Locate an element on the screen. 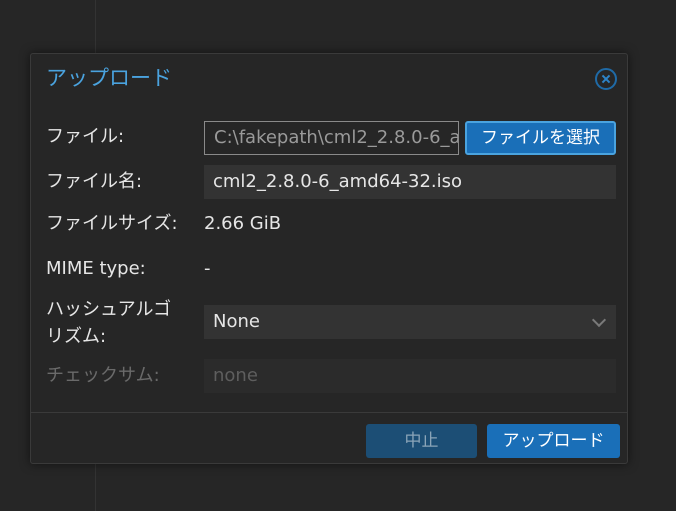  filesize-label: ファイルサイズ: is located at coordinates (112, 223).